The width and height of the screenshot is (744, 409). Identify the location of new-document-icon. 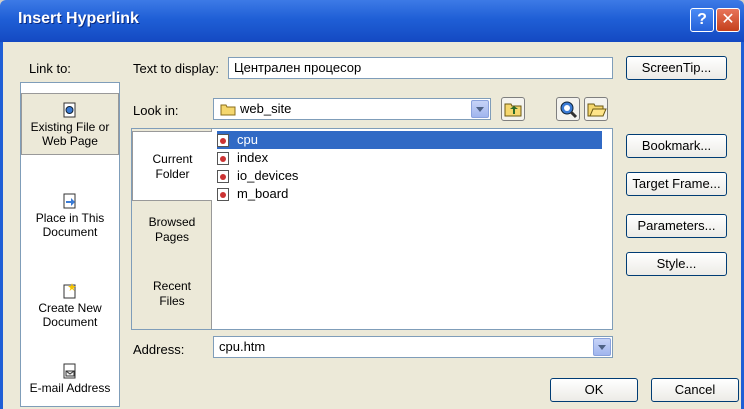
(70, 291).